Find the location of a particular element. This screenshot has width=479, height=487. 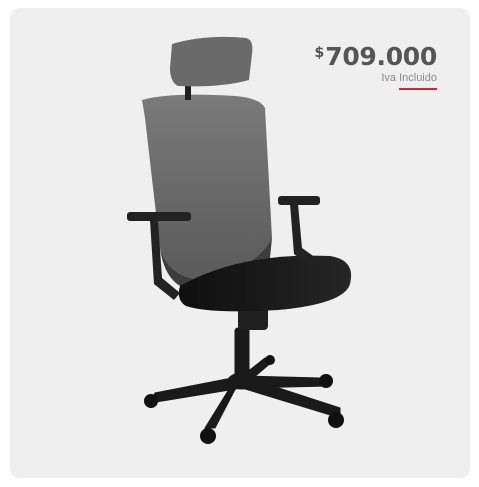

chair-base is located at coordinates (245, 378).